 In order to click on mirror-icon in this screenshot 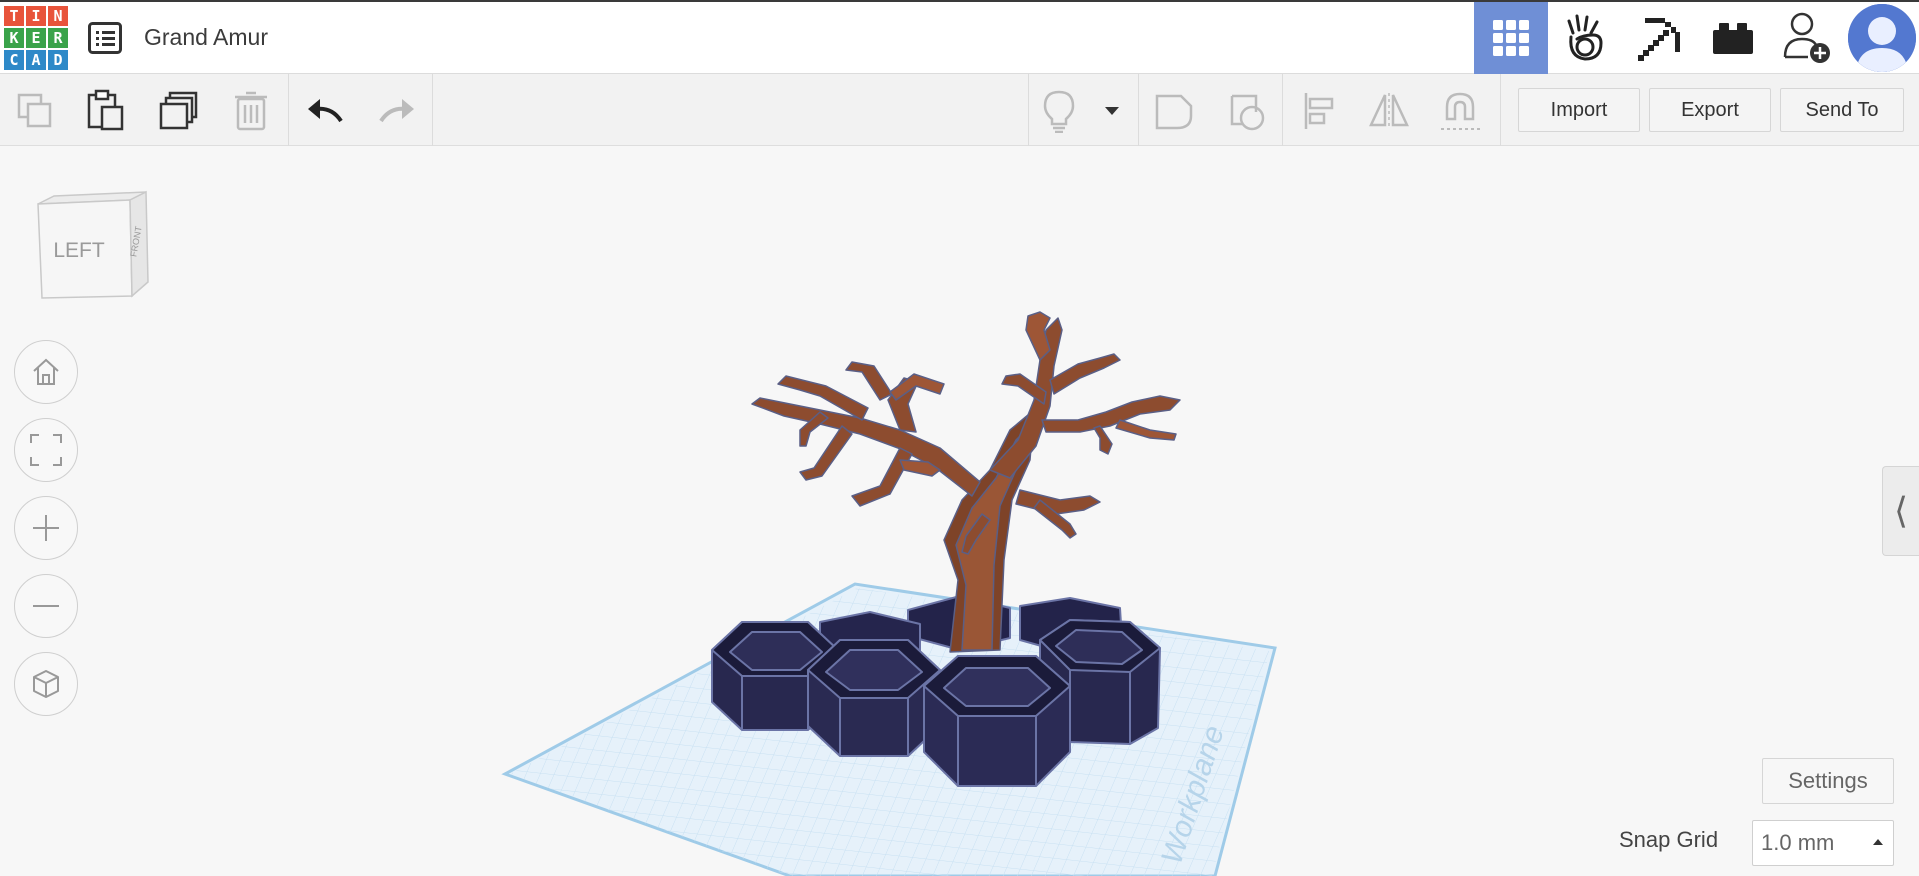, I will do `click(1389, 111)`.